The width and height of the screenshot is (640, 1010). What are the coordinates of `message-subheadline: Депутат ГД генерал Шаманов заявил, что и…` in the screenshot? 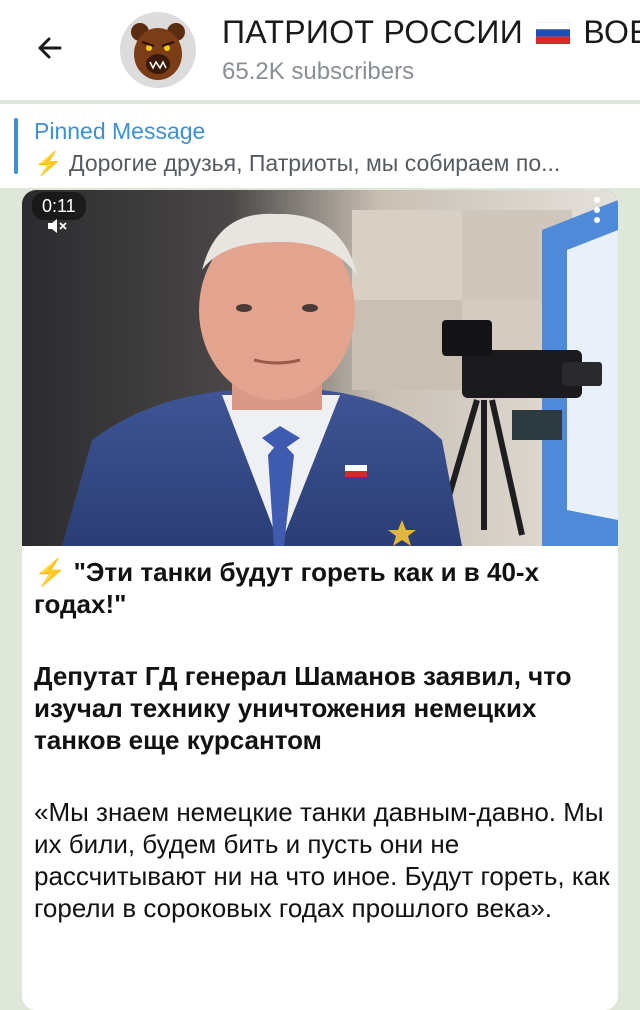 It's located at (303, 708).